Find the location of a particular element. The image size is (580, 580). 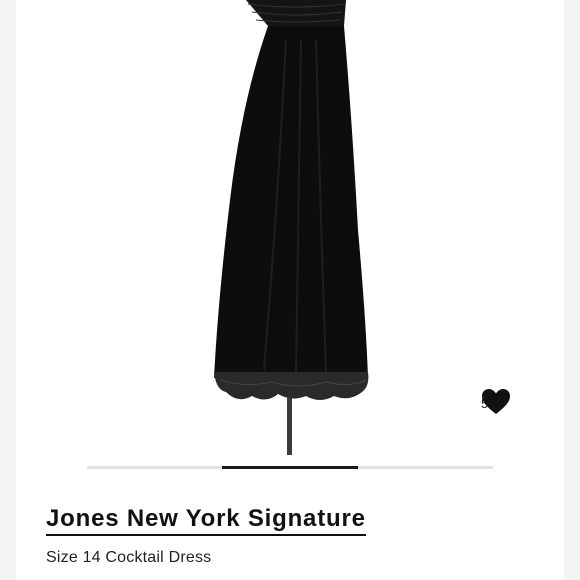

brand-link: Jones New York Signature is located at coordinates (206, 520).